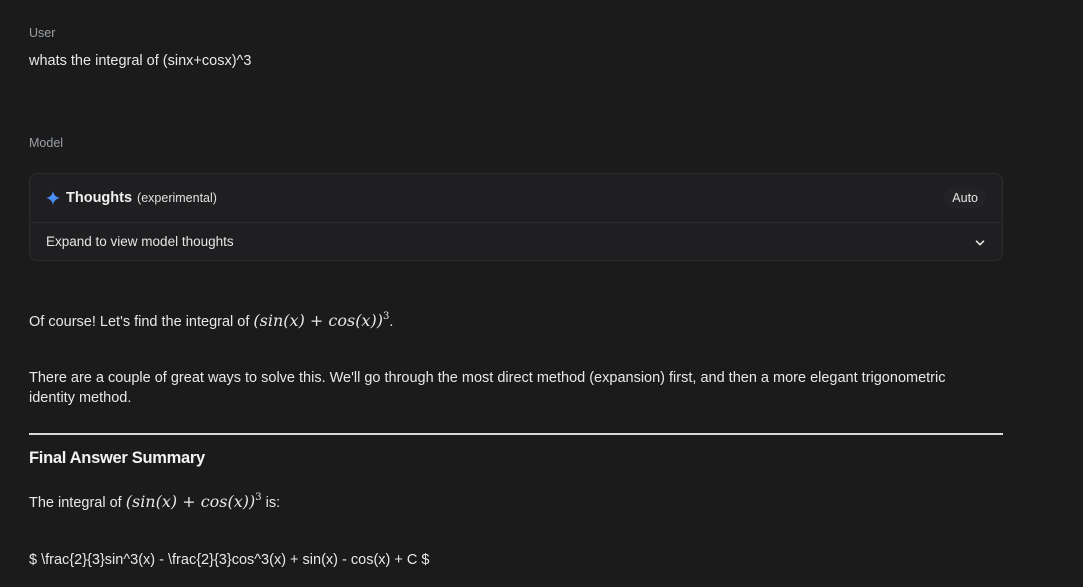  I want to click on summary-suffix: is:, so click(271, 503).